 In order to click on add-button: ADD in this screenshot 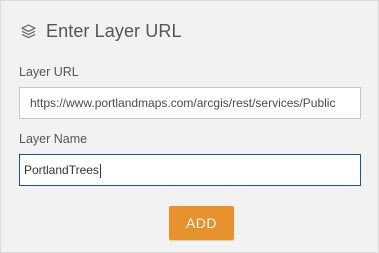, I will do `click(201, 223)`.